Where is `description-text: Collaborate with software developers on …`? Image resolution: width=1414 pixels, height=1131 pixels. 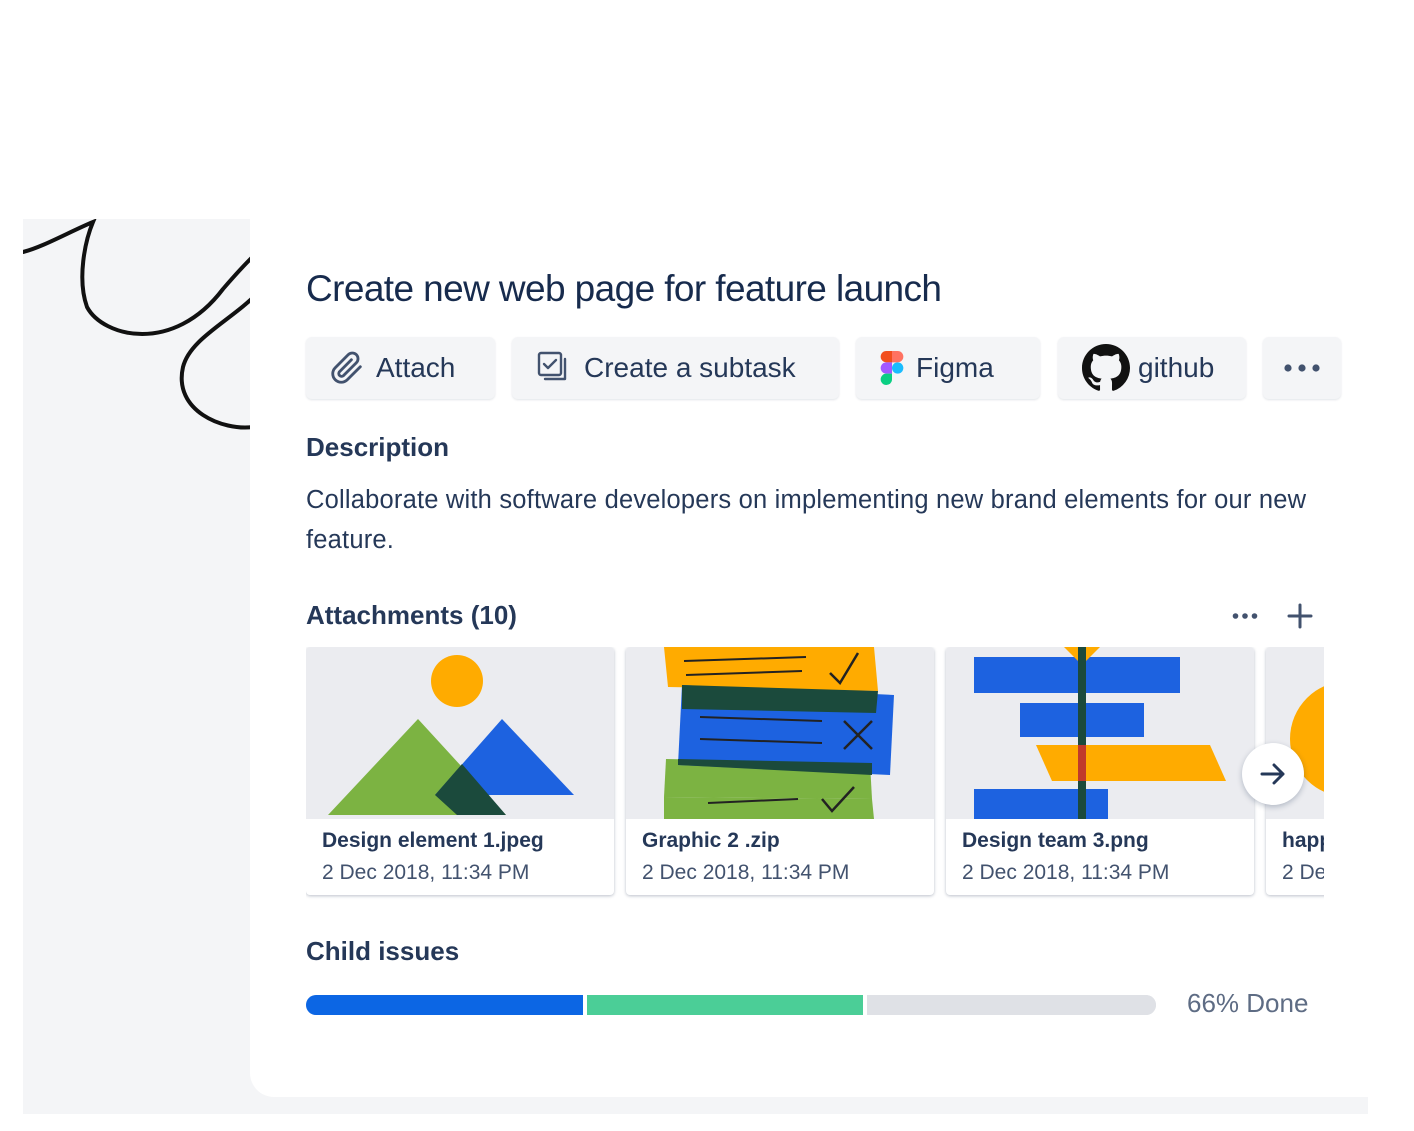 description-text: Collaborate with software developers on … is located at coordinates (811, 520).